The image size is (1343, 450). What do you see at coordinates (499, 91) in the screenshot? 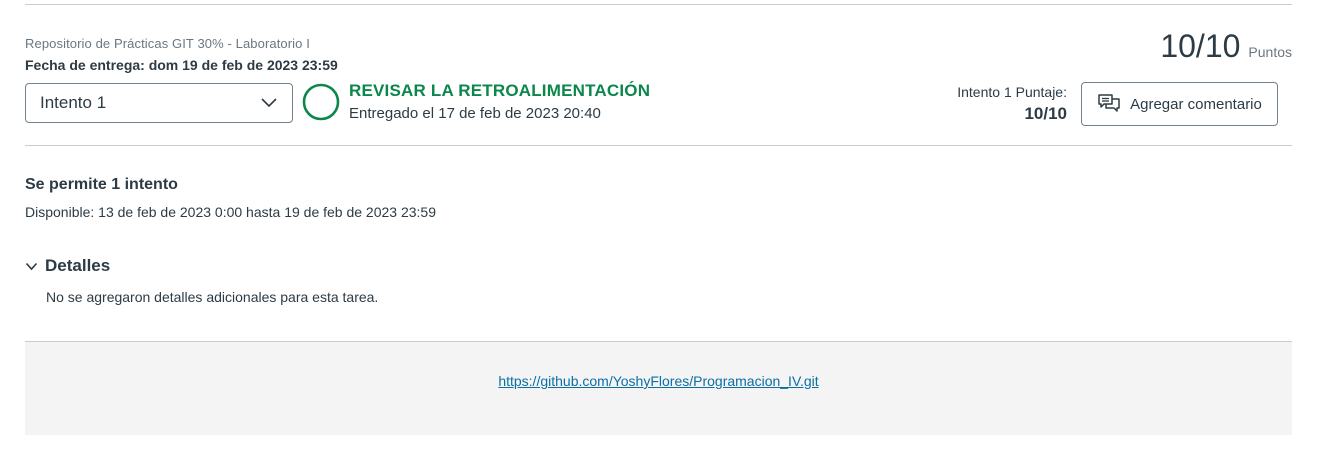
I see `feedback-status-link: REVISAR LA RETROALIMENTACIÓN` at bounding box center [499, 91].